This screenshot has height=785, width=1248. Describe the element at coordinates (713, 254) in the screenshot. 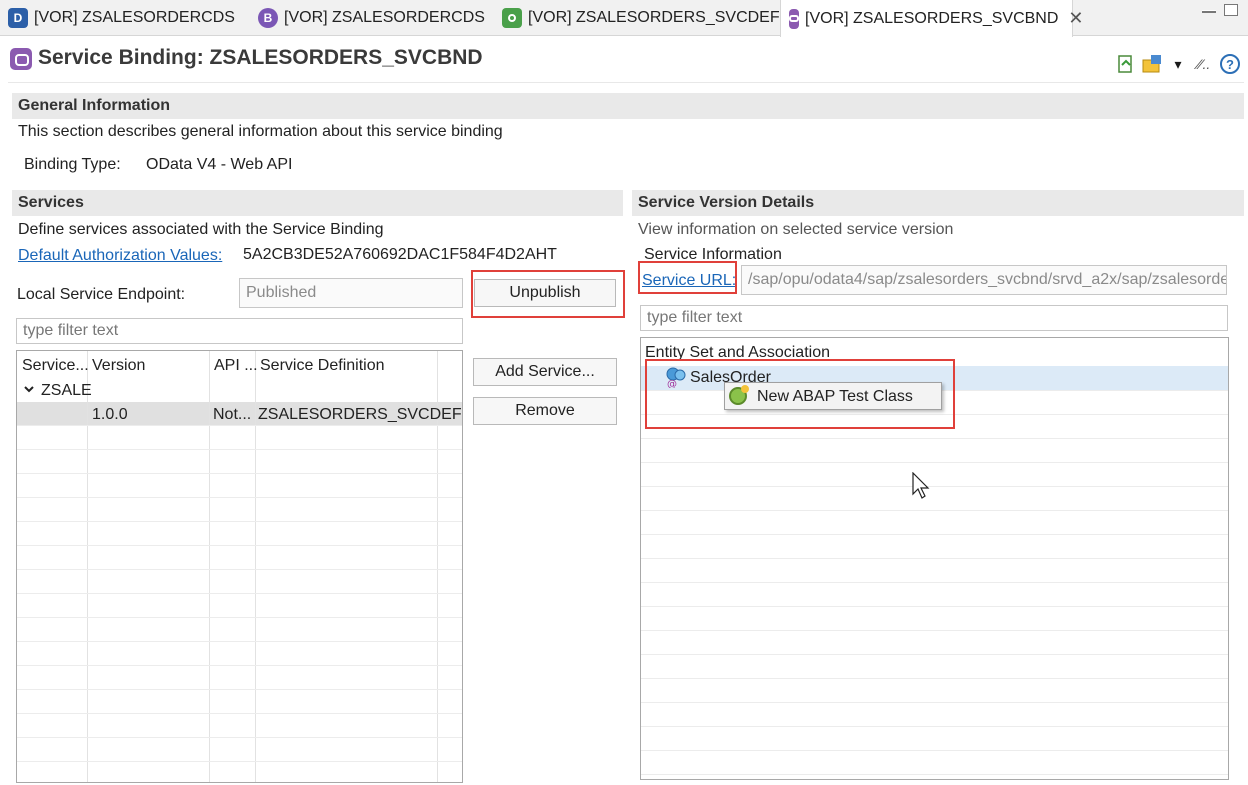

I see `service-information-label: Service Information` at that location.